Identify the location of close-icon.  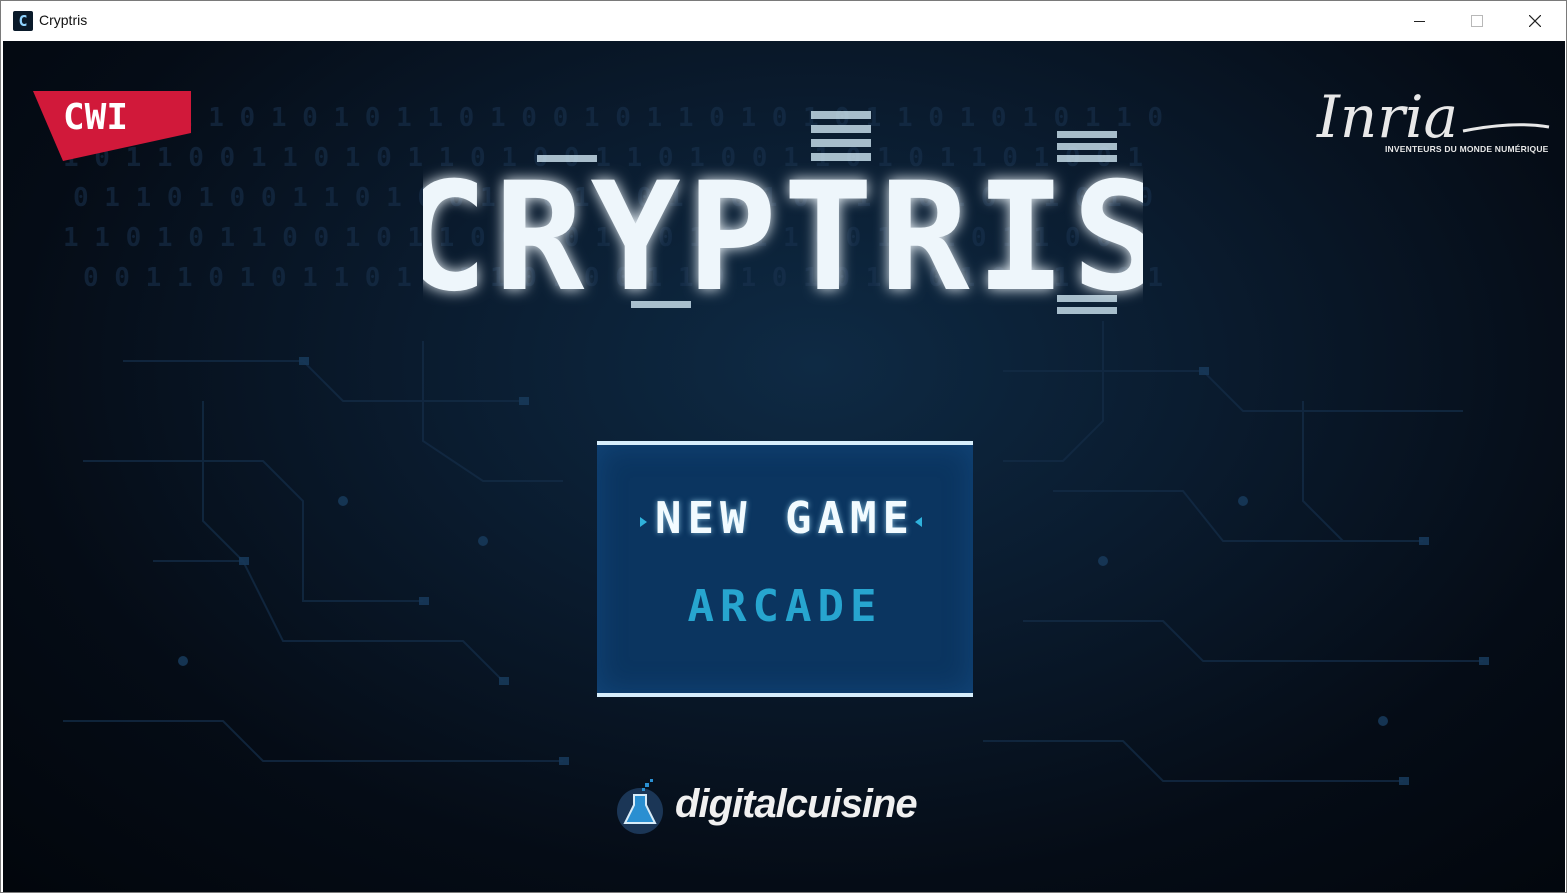
(1535, 21).